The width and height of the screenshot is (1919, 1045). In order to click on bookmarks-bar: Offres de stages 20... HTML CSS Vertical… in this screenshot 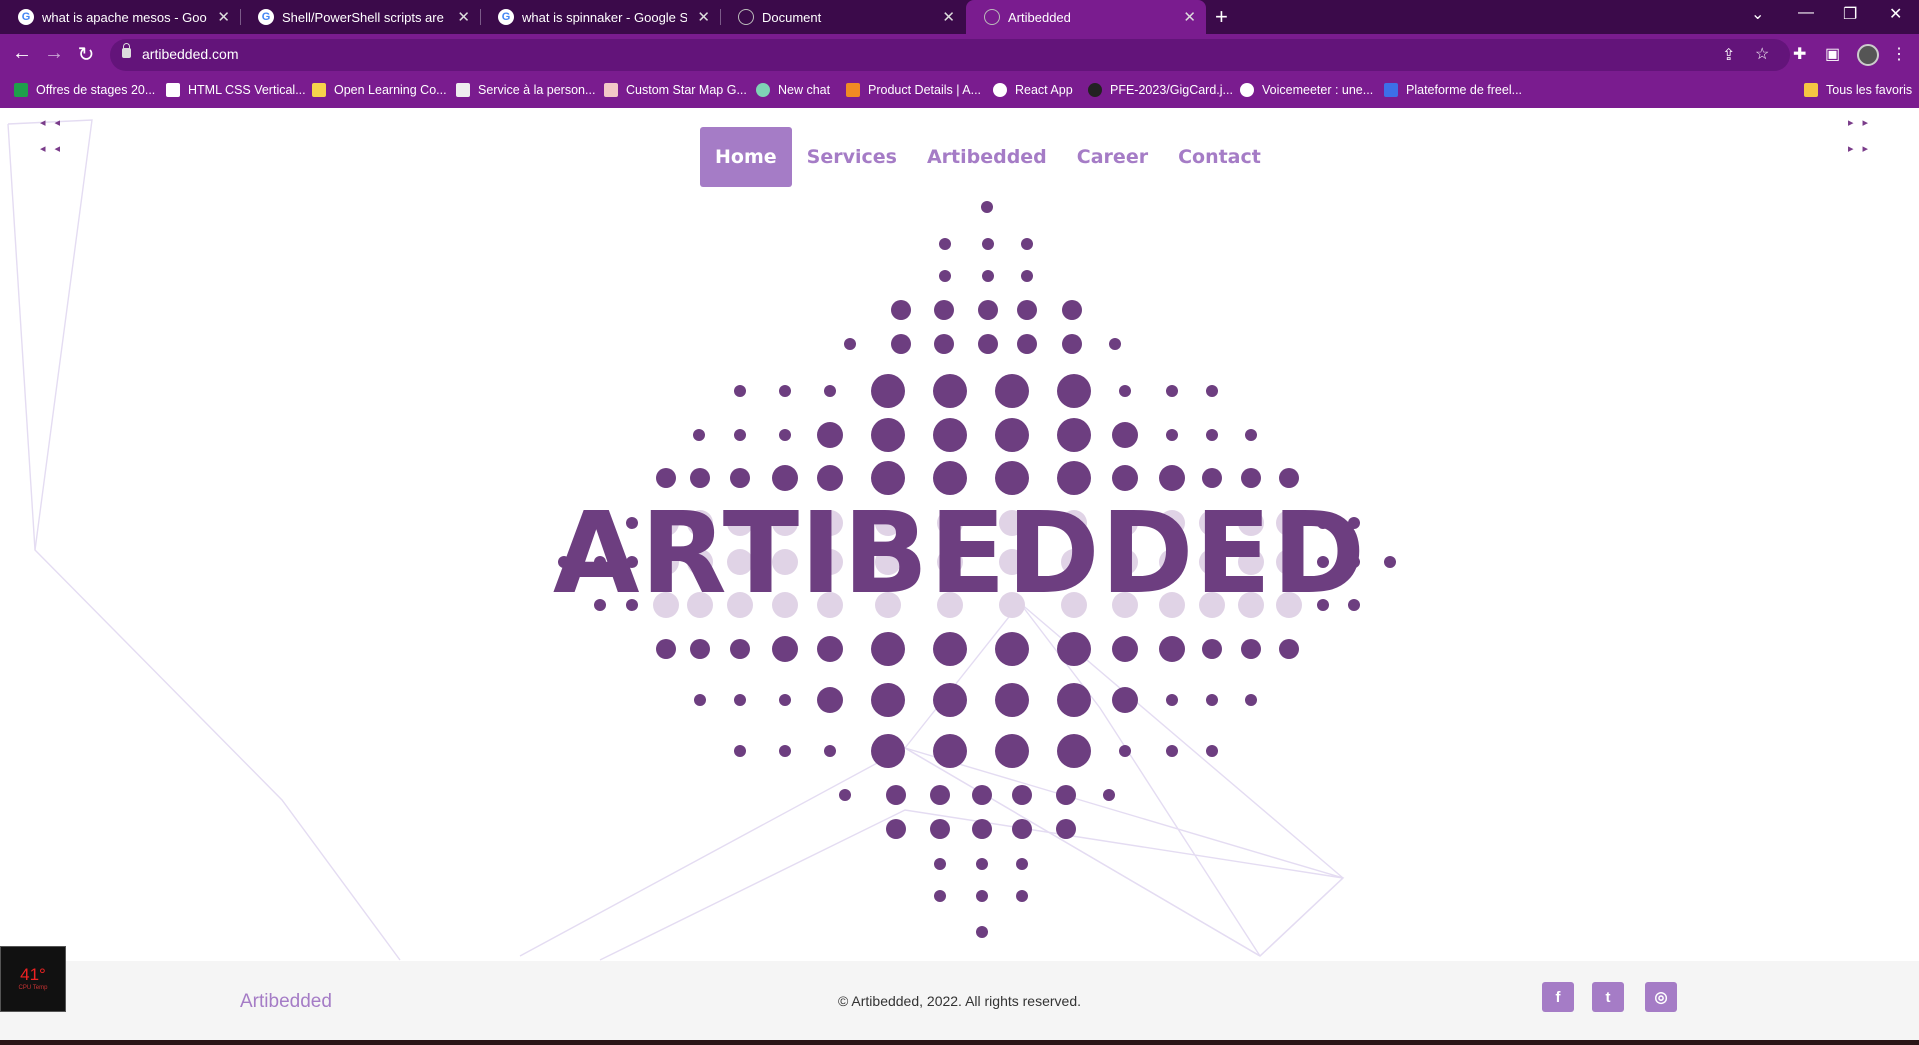, I will do `click(959, 92)`.